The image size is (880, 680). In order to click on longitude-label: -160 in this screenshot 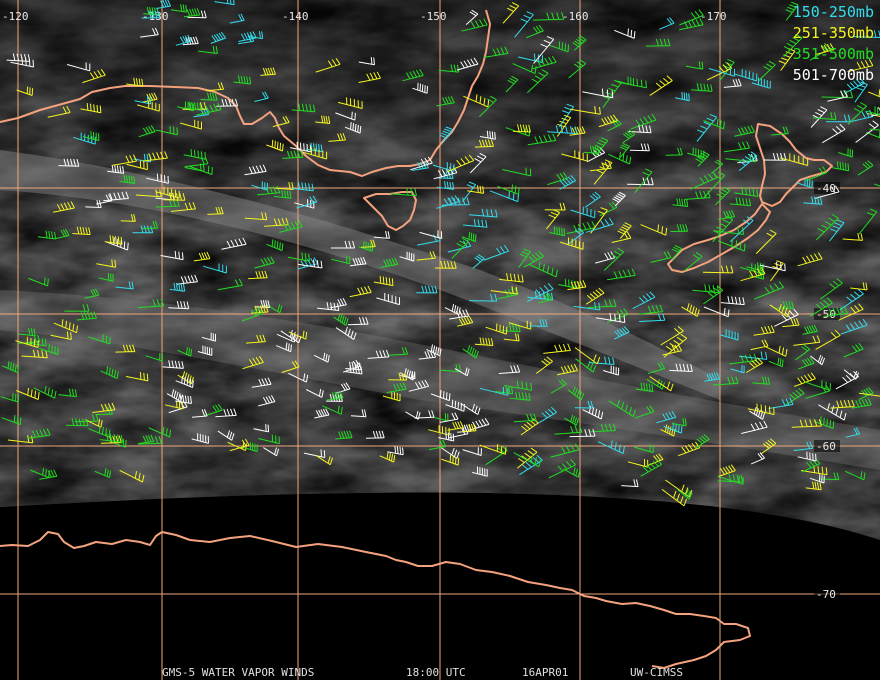, I will do `click(575, 16)`.